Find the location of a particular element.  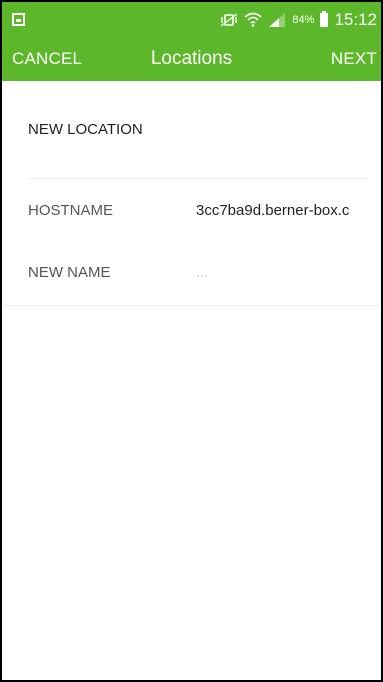

new-name-input is located at coordinates (281, 272).